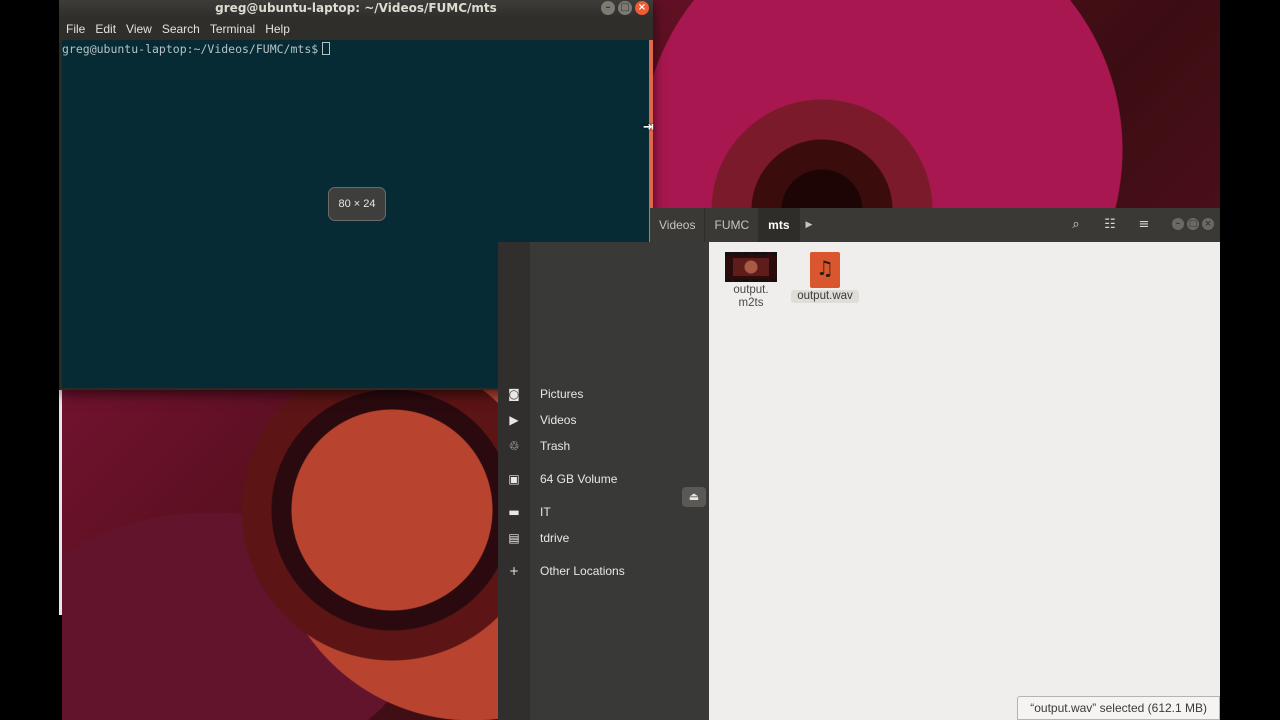 This screenshot has height=720, width=1280. I want to click on sidebar-item-trash: ♲ Trash, so click(603, 446).